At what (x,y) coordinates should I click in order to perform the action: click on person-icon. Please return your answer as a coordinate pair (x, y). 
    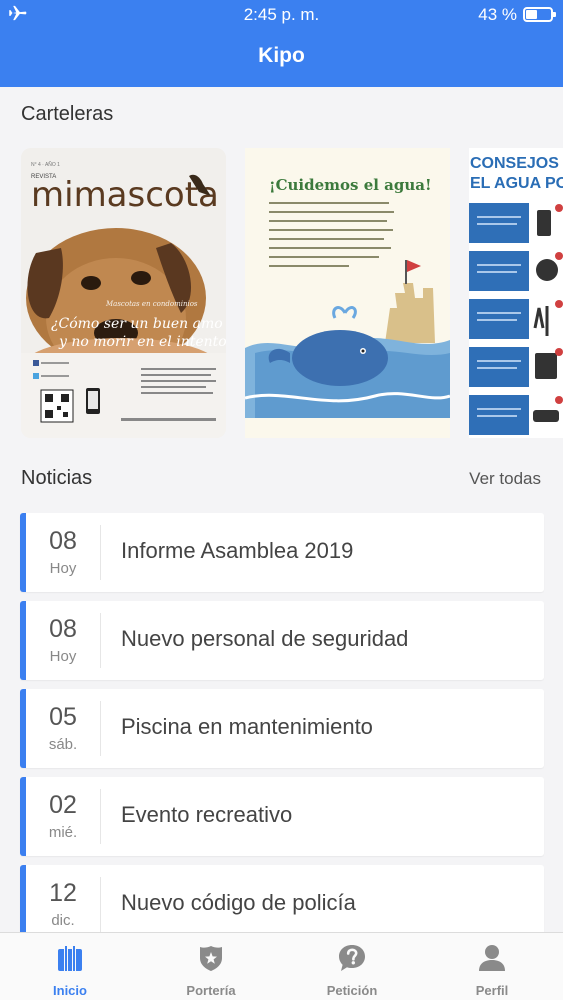
    Looking at the image, I should click on (492, 958).